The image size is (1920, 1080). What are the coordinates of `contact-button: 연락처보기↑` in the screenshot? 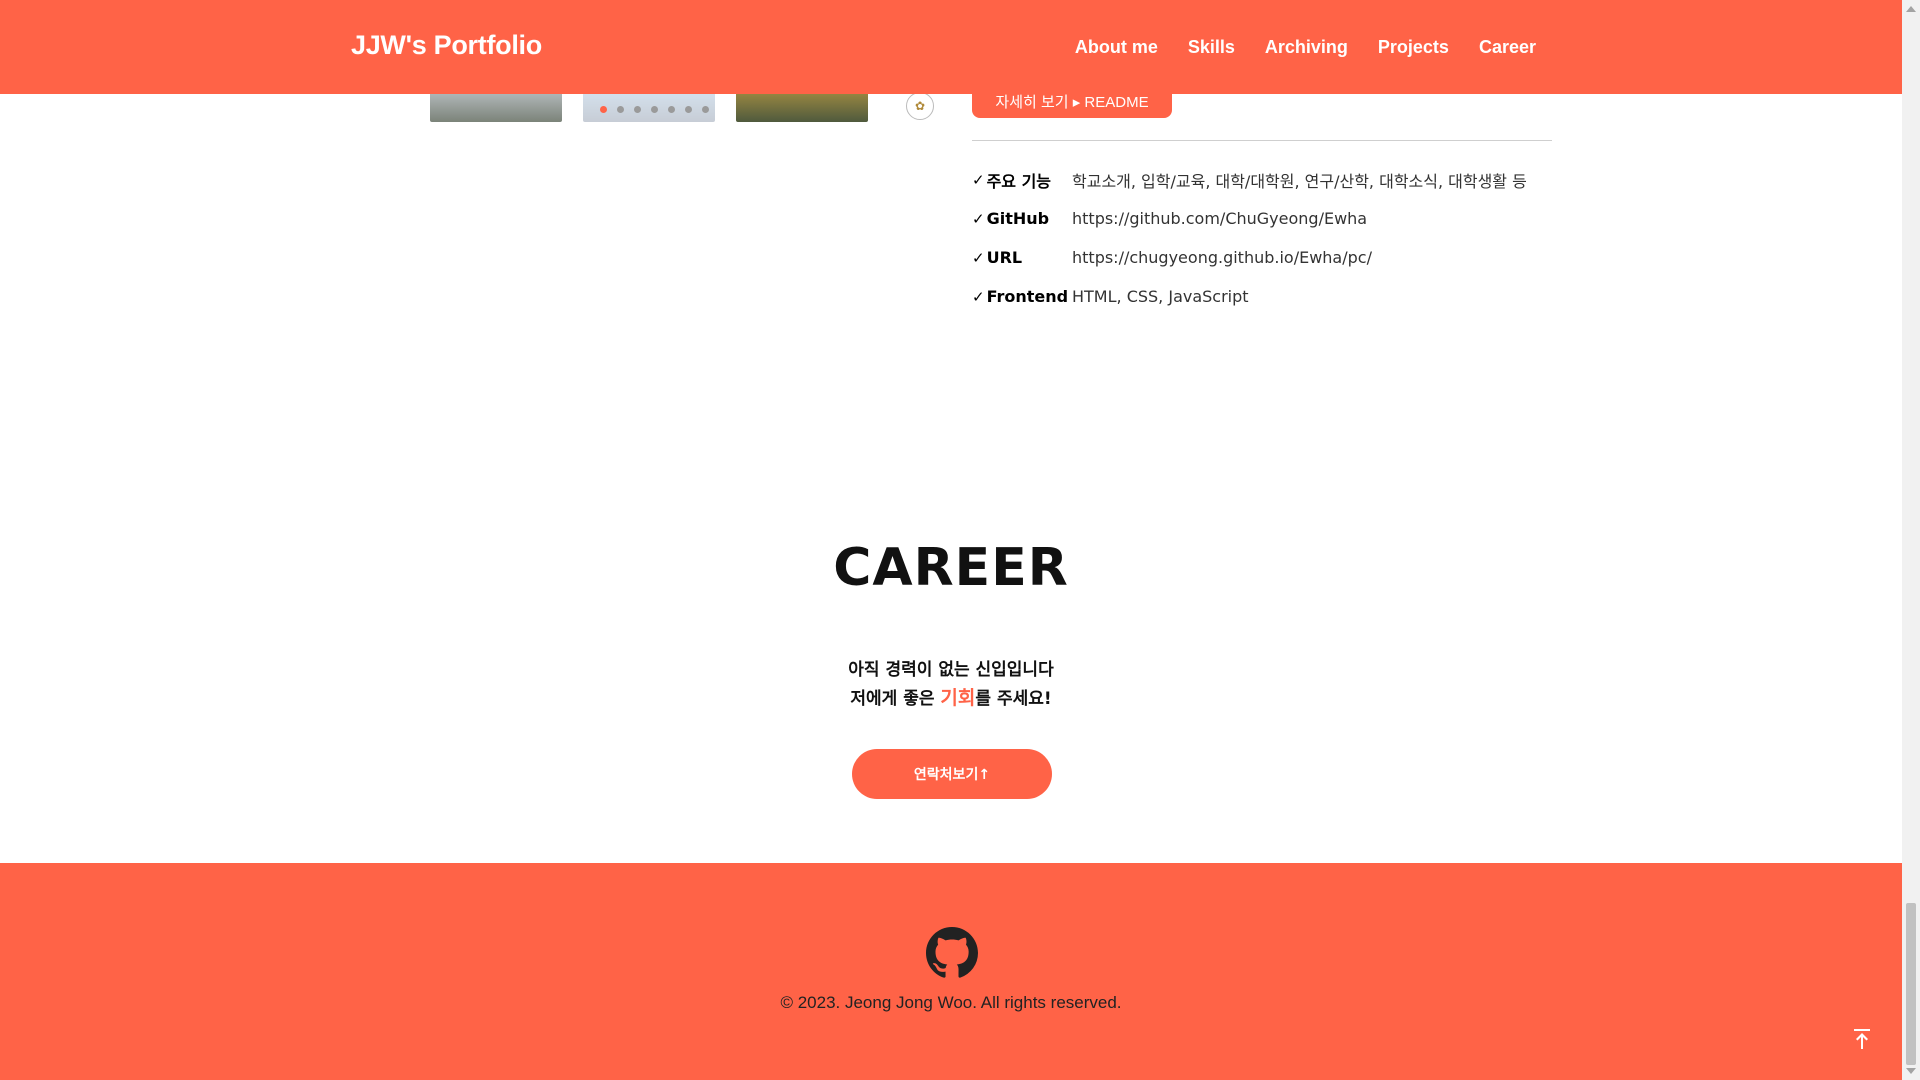 It's located at (952, 774).